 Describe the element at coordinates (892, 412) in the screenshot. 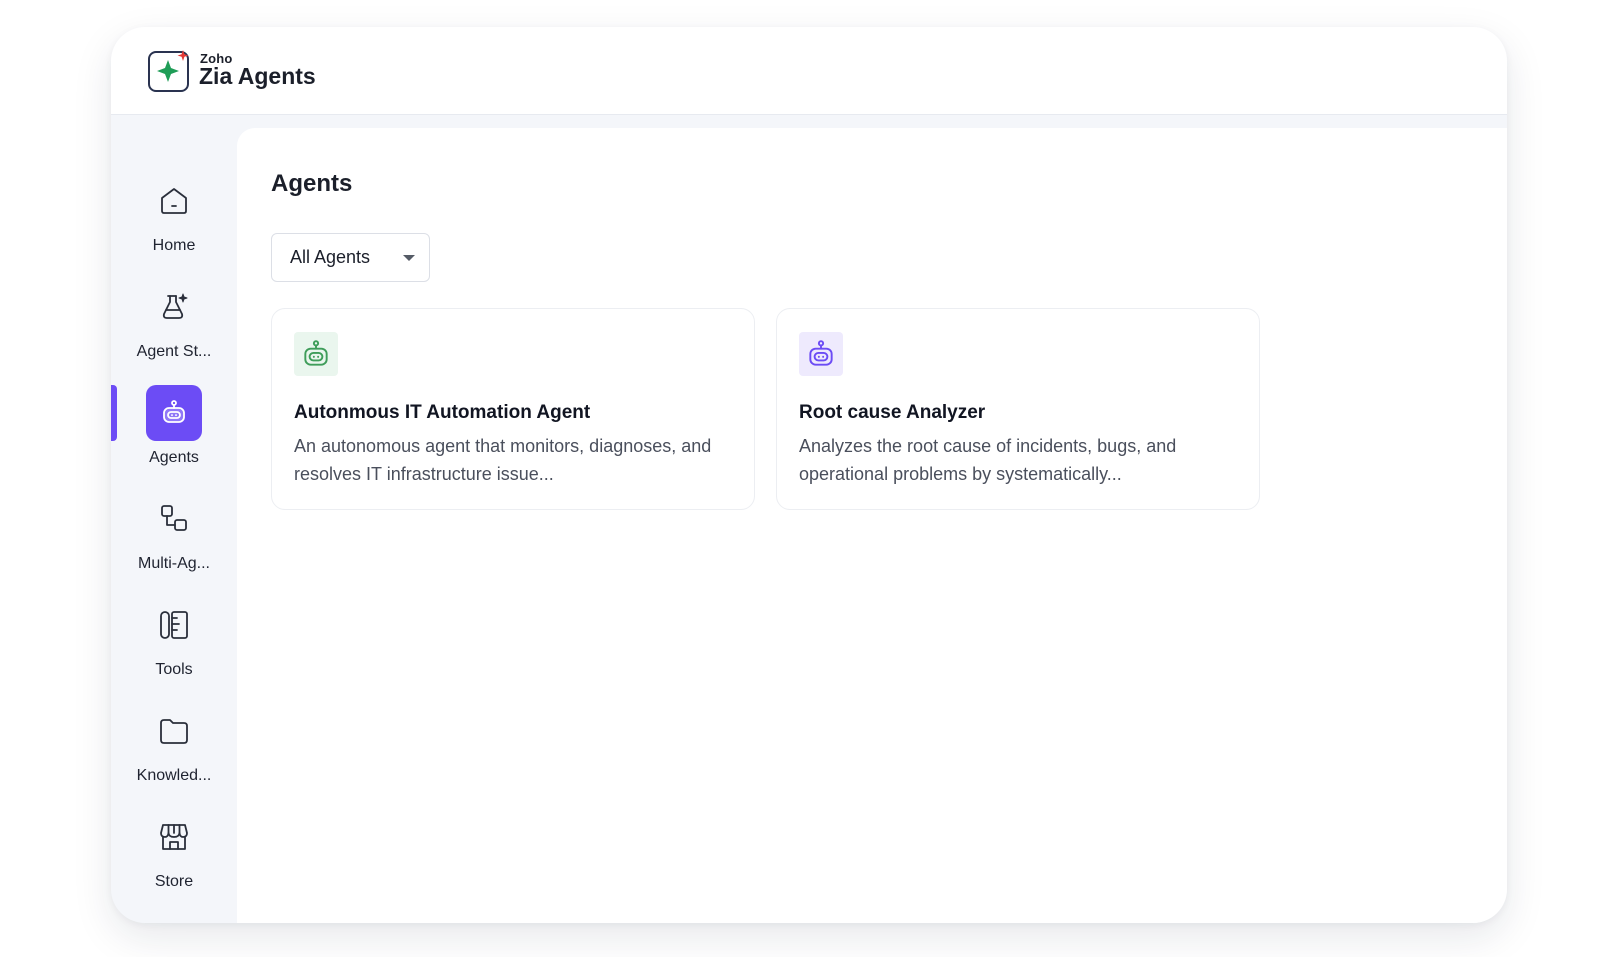

I see `agent-card-title: Root cause Analyzer` at that location.